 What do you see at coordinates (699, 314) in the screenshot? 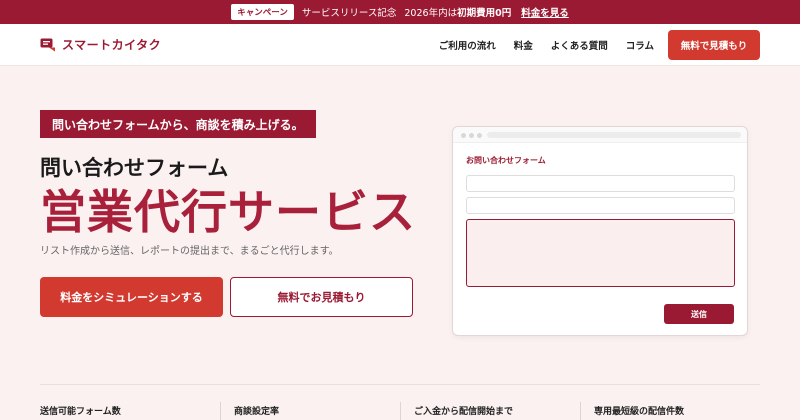
I see `send-button: 送信` at bounding box center [699, 314].